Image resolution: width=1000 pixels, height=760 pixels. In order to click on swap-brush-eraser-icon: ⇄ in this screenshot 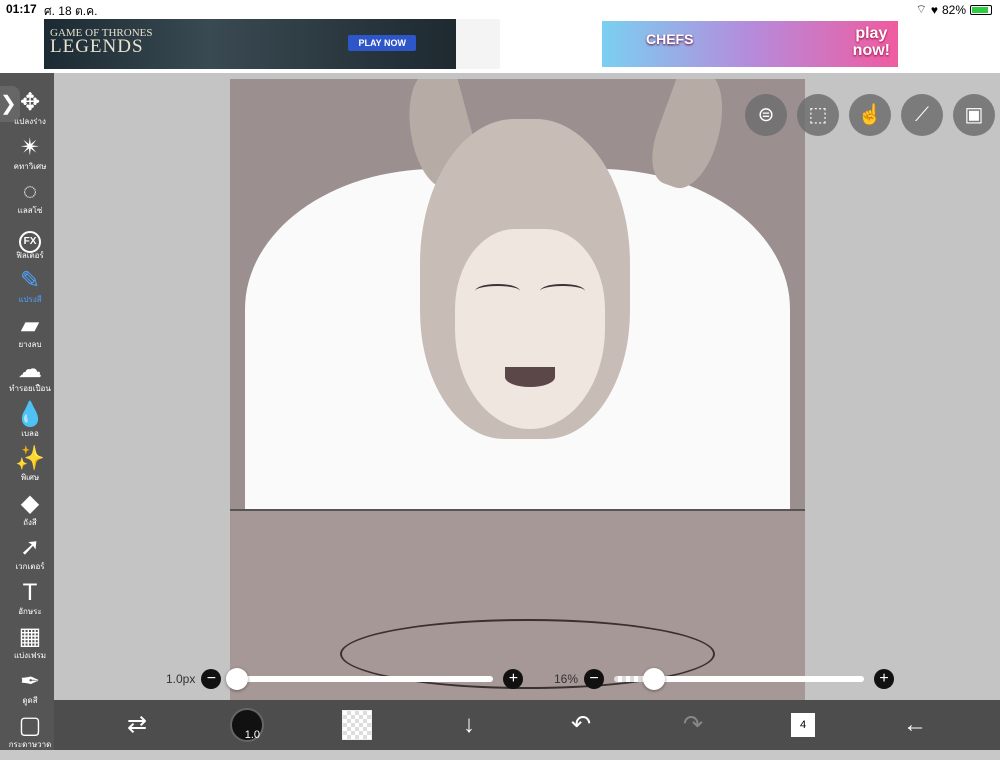, I will do `click(137, 725)`.